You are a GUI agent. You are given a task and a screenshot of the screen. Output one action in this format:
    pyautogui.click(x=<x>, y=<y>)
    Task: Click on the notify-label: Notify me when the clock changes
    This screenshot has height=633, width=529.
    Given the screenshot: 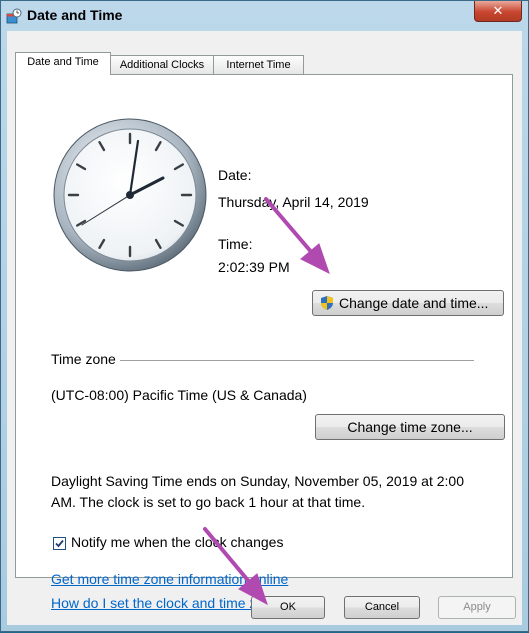 What is the action you would take?
    pyautogui.click(x=177, y=542)
    